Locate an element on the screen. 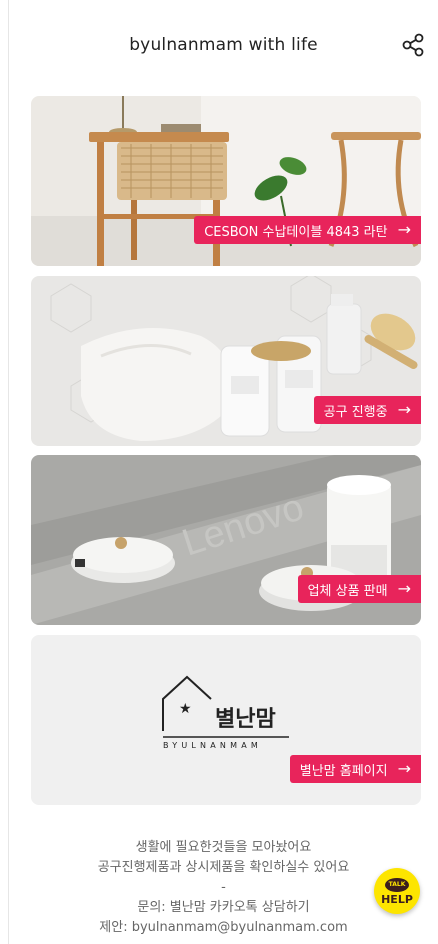 The height and width of the screenshot is (944, 438). cta-label: CESBON 수납테이블 4843 라탄 → is located at coordinates (307, 230).